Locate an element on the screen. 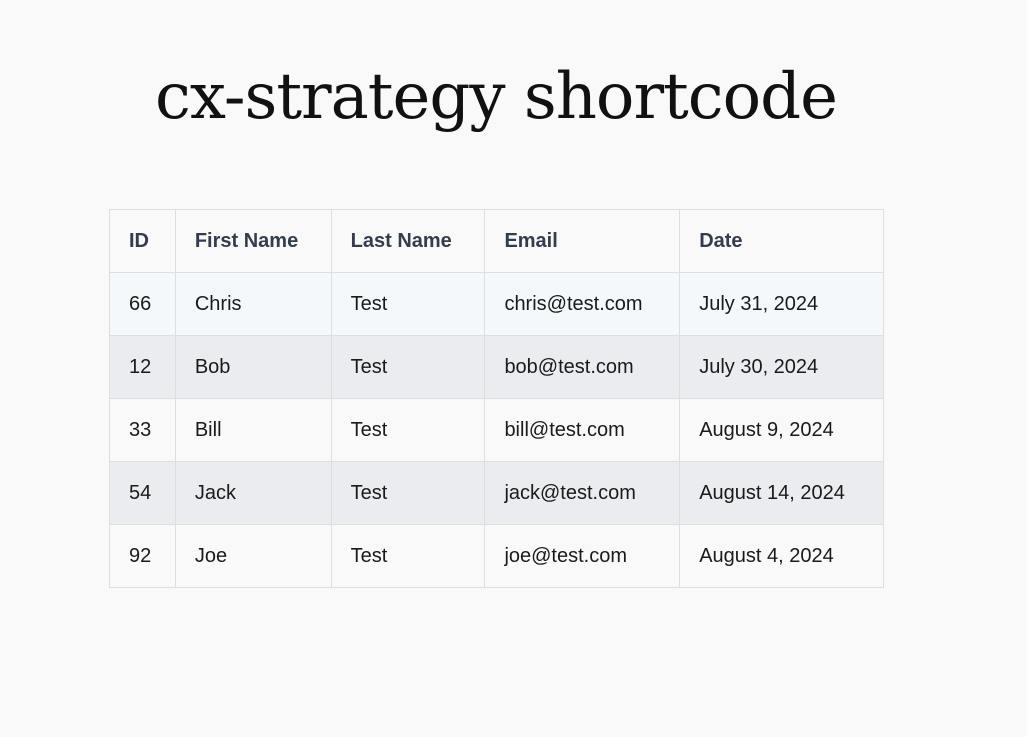  table-row: 92 Joe Test joe@test.com August 4, 2024 is located at coordinates (496, 556).